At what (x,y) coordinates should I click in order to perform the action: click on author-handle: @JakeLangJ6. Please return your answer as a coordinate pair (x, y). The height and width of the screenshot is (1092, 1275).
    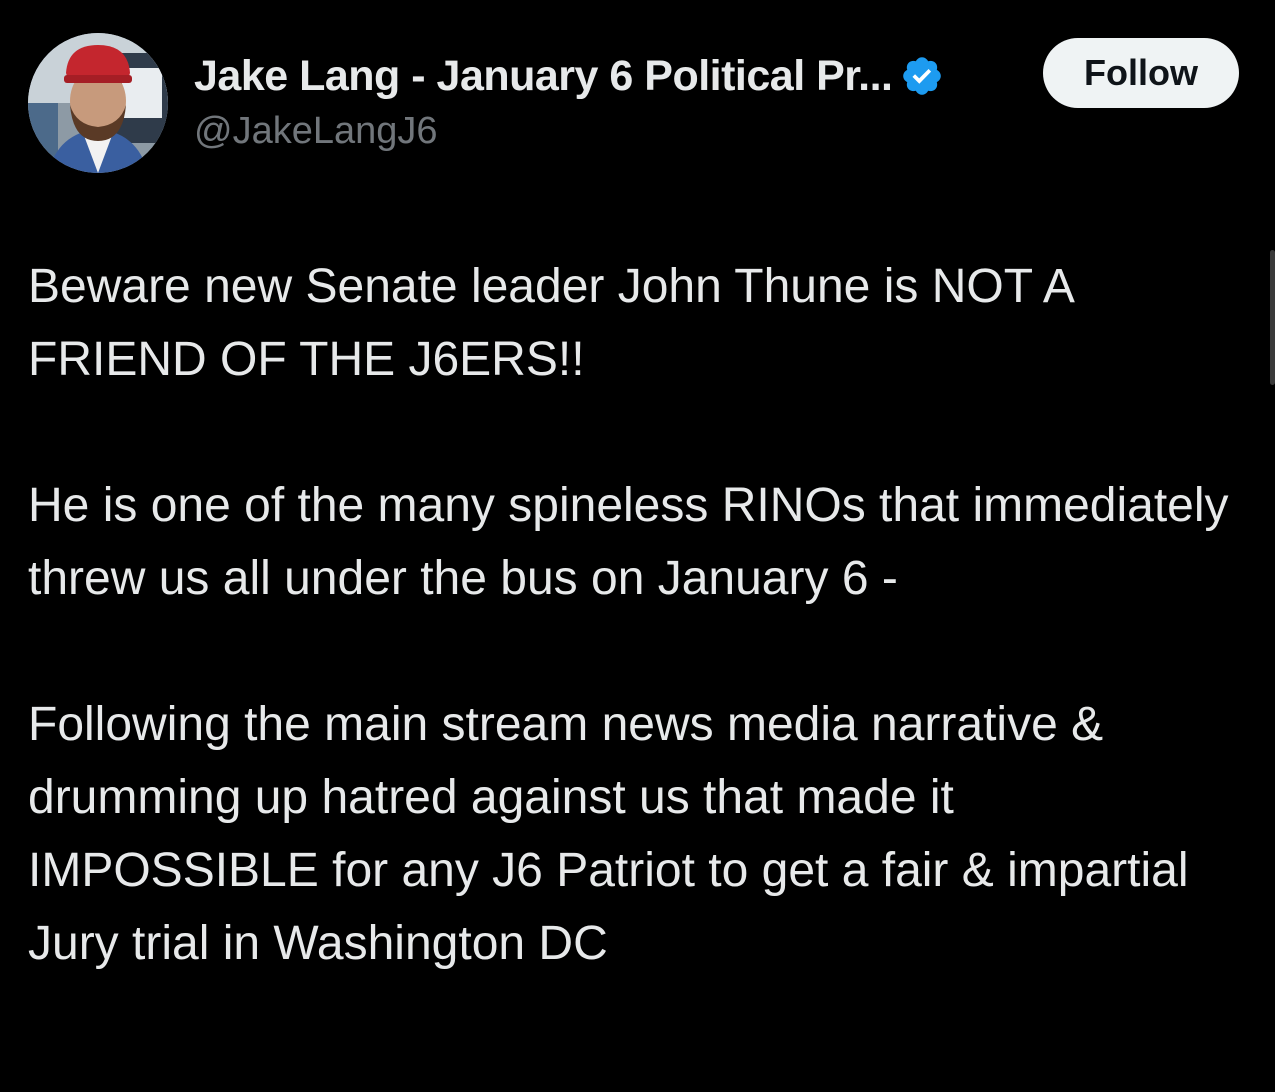
    Looking at the image, I should click on (569, 131).